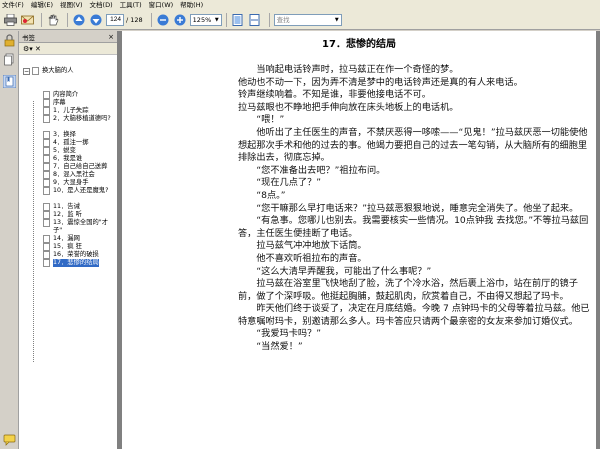  I want to click on close-icon: ×, so click(111, 37).